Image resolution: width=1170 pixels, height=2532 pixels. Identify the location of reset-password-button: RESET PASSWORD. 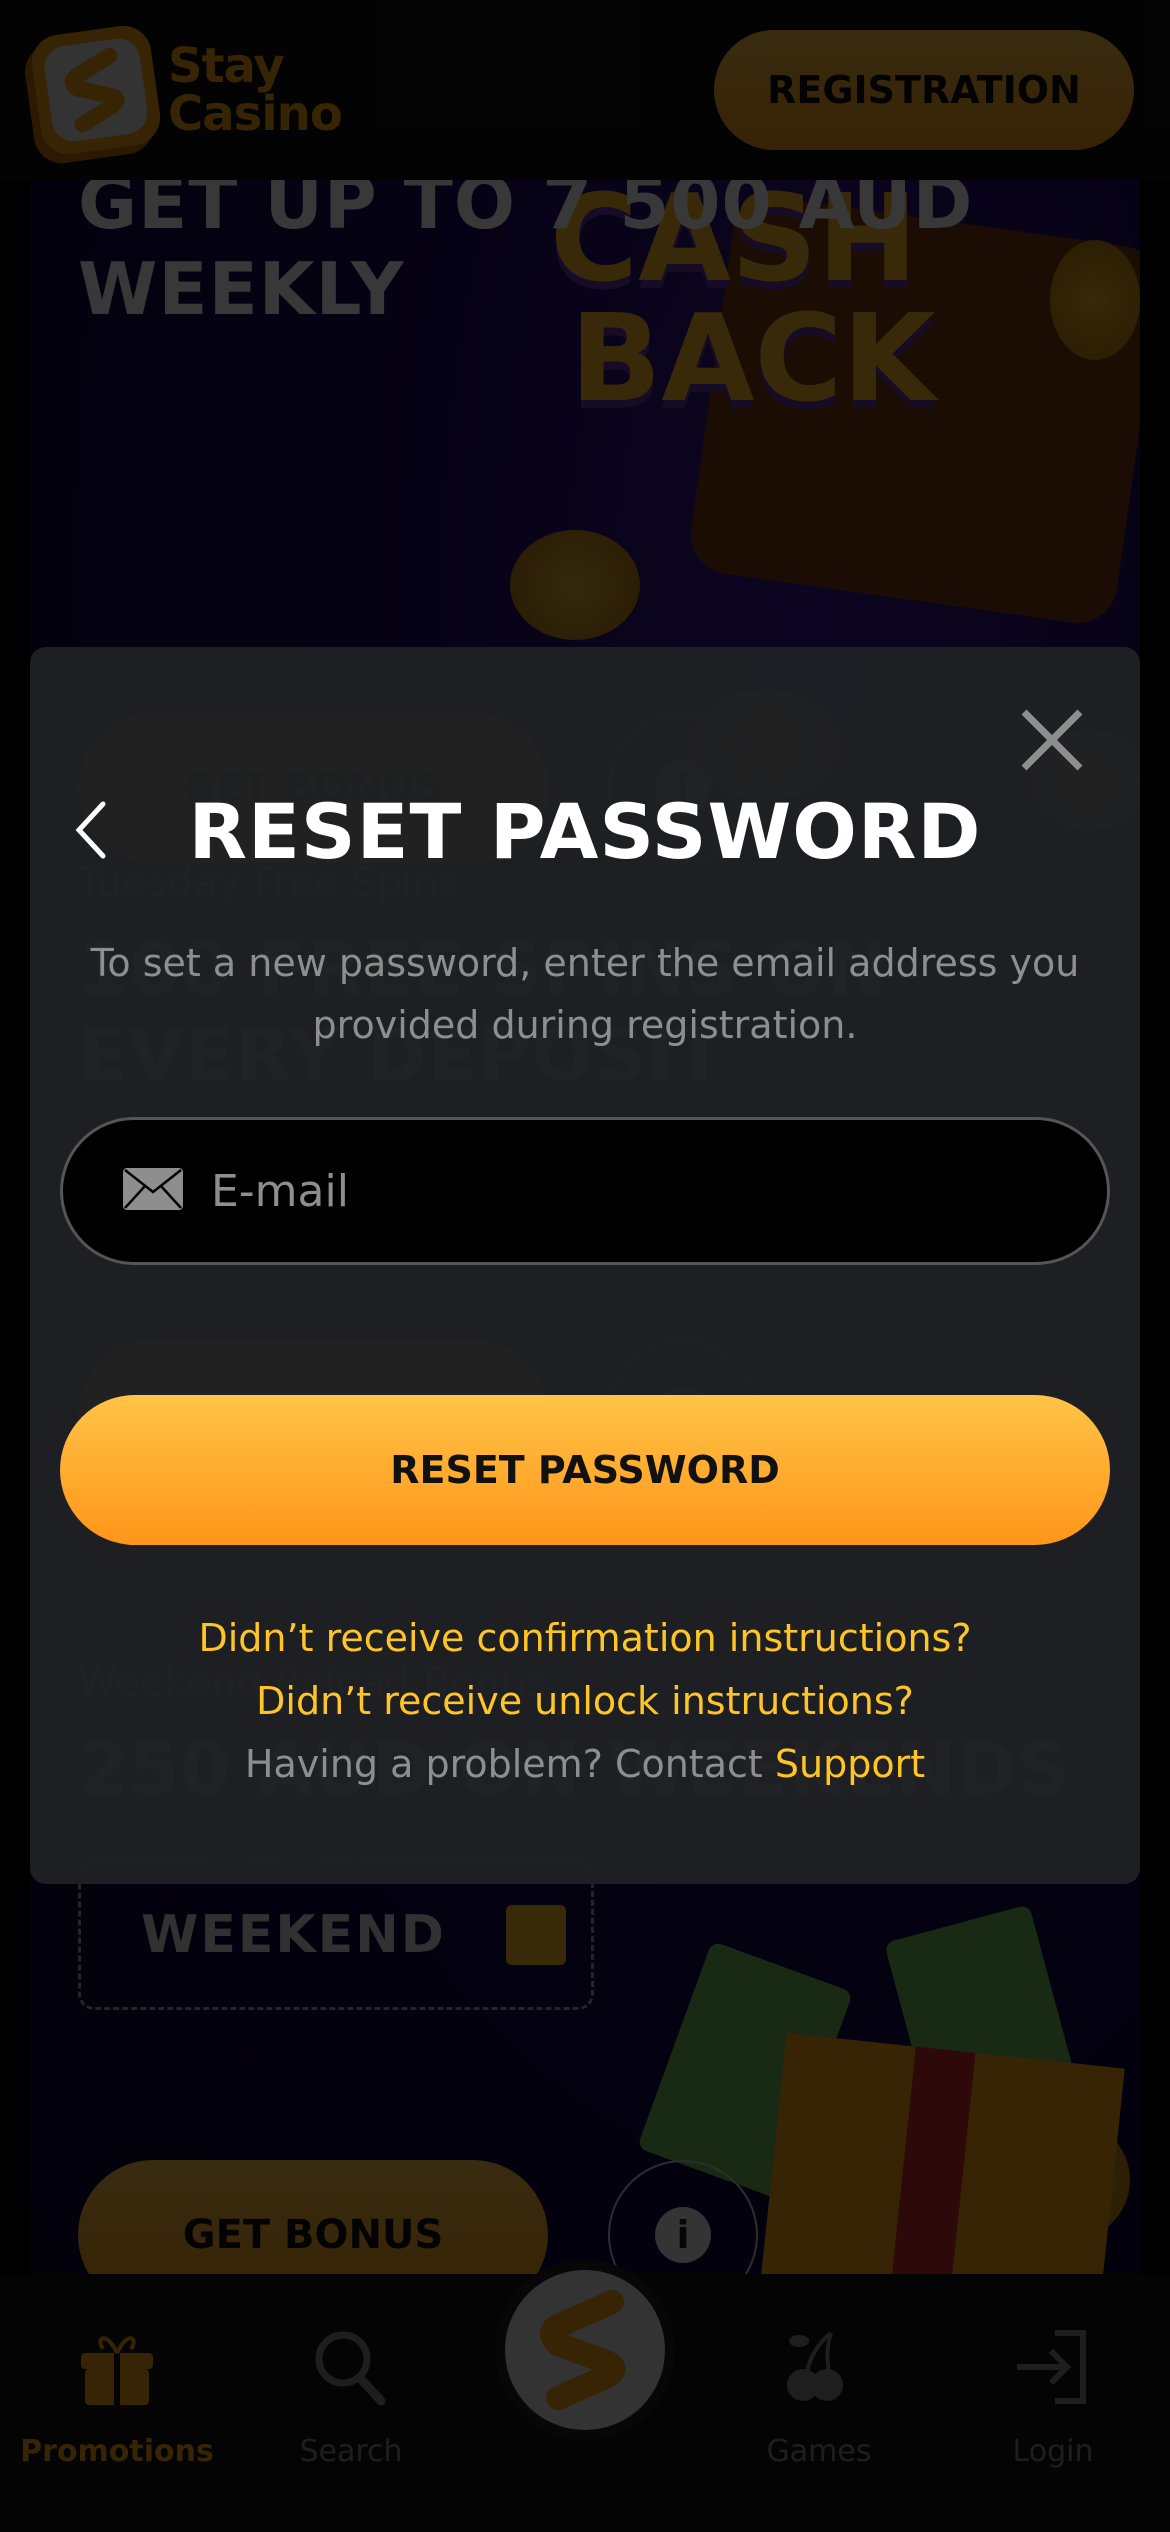
(585, 1470).